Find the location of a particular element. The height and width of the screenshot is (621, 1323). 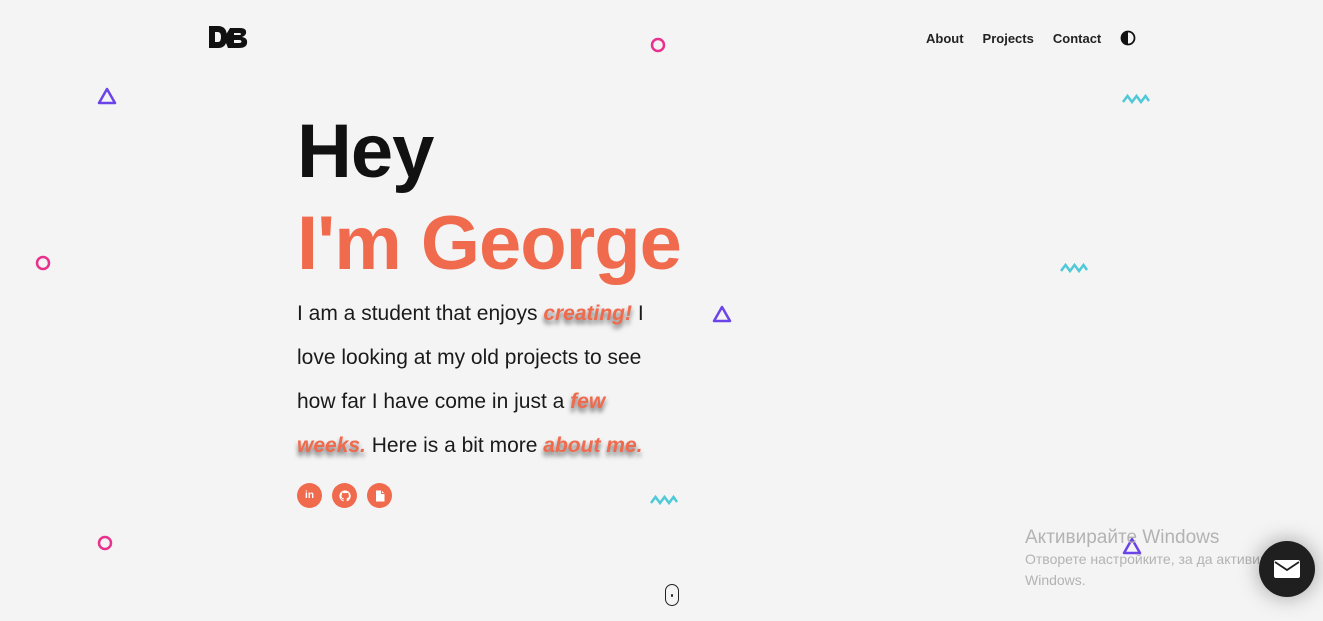

social-links: in is located at coordinates (349, 495).